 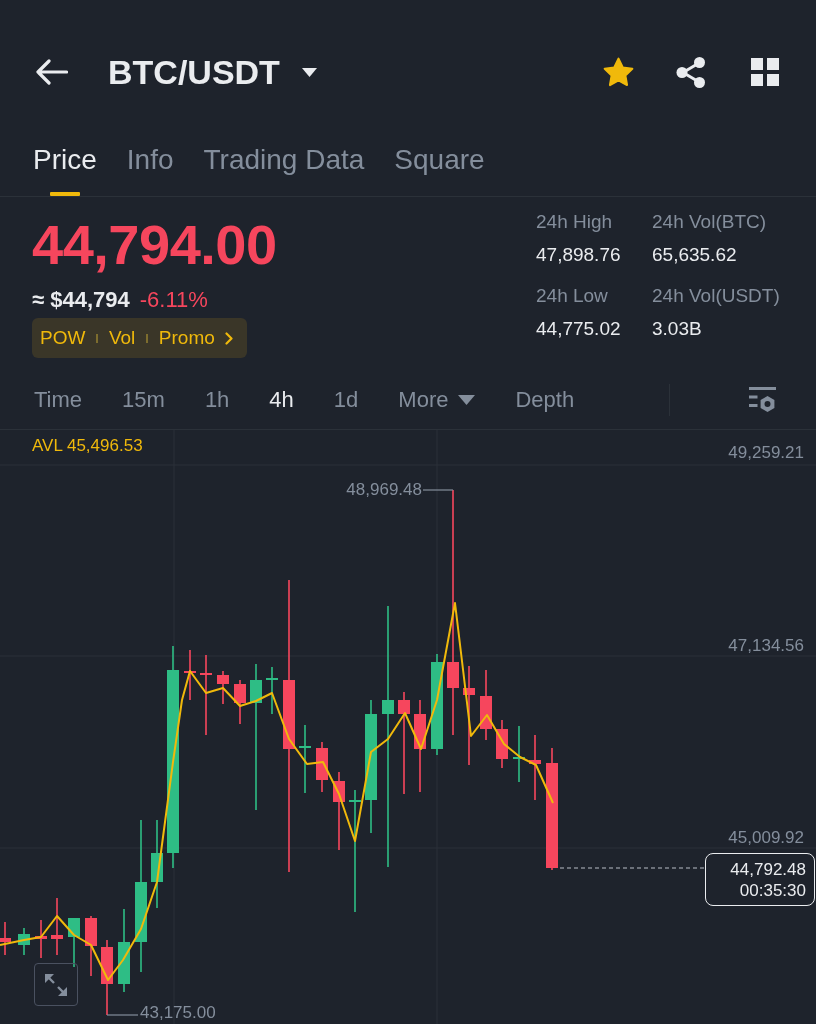 What do you see at coordinates (766, 646) in the screenshot?
I see `price-scale-label: 47,134.56` at bounding box center [766, 646].